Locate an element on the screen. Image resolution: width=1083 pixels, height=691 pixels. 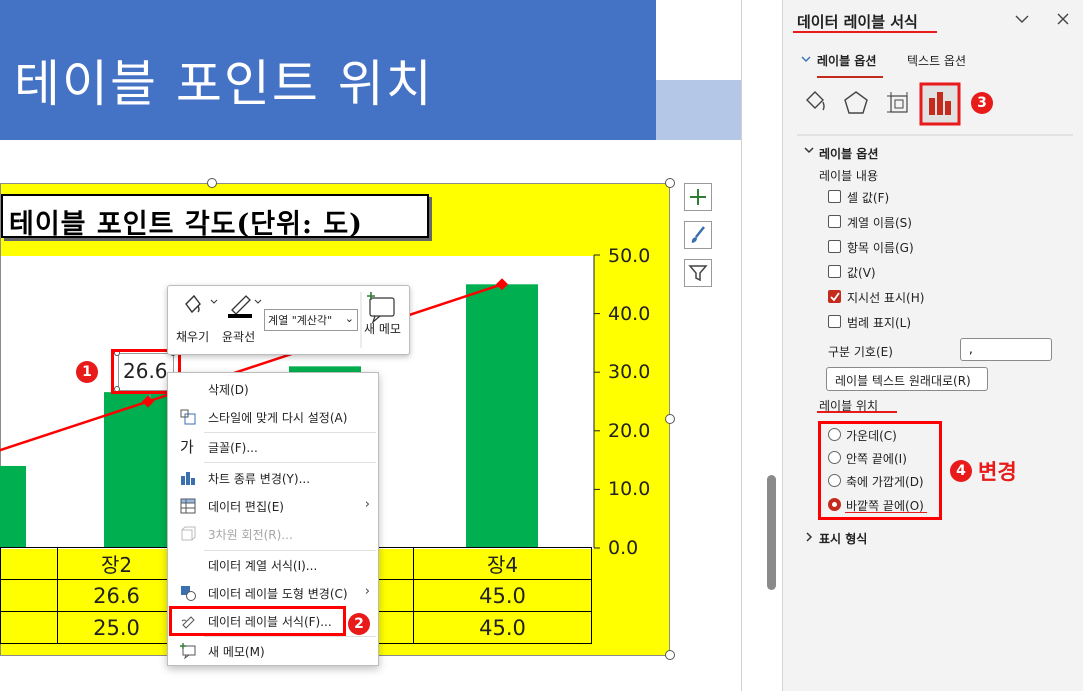
slide-edge is located at coordinates (741, 345).